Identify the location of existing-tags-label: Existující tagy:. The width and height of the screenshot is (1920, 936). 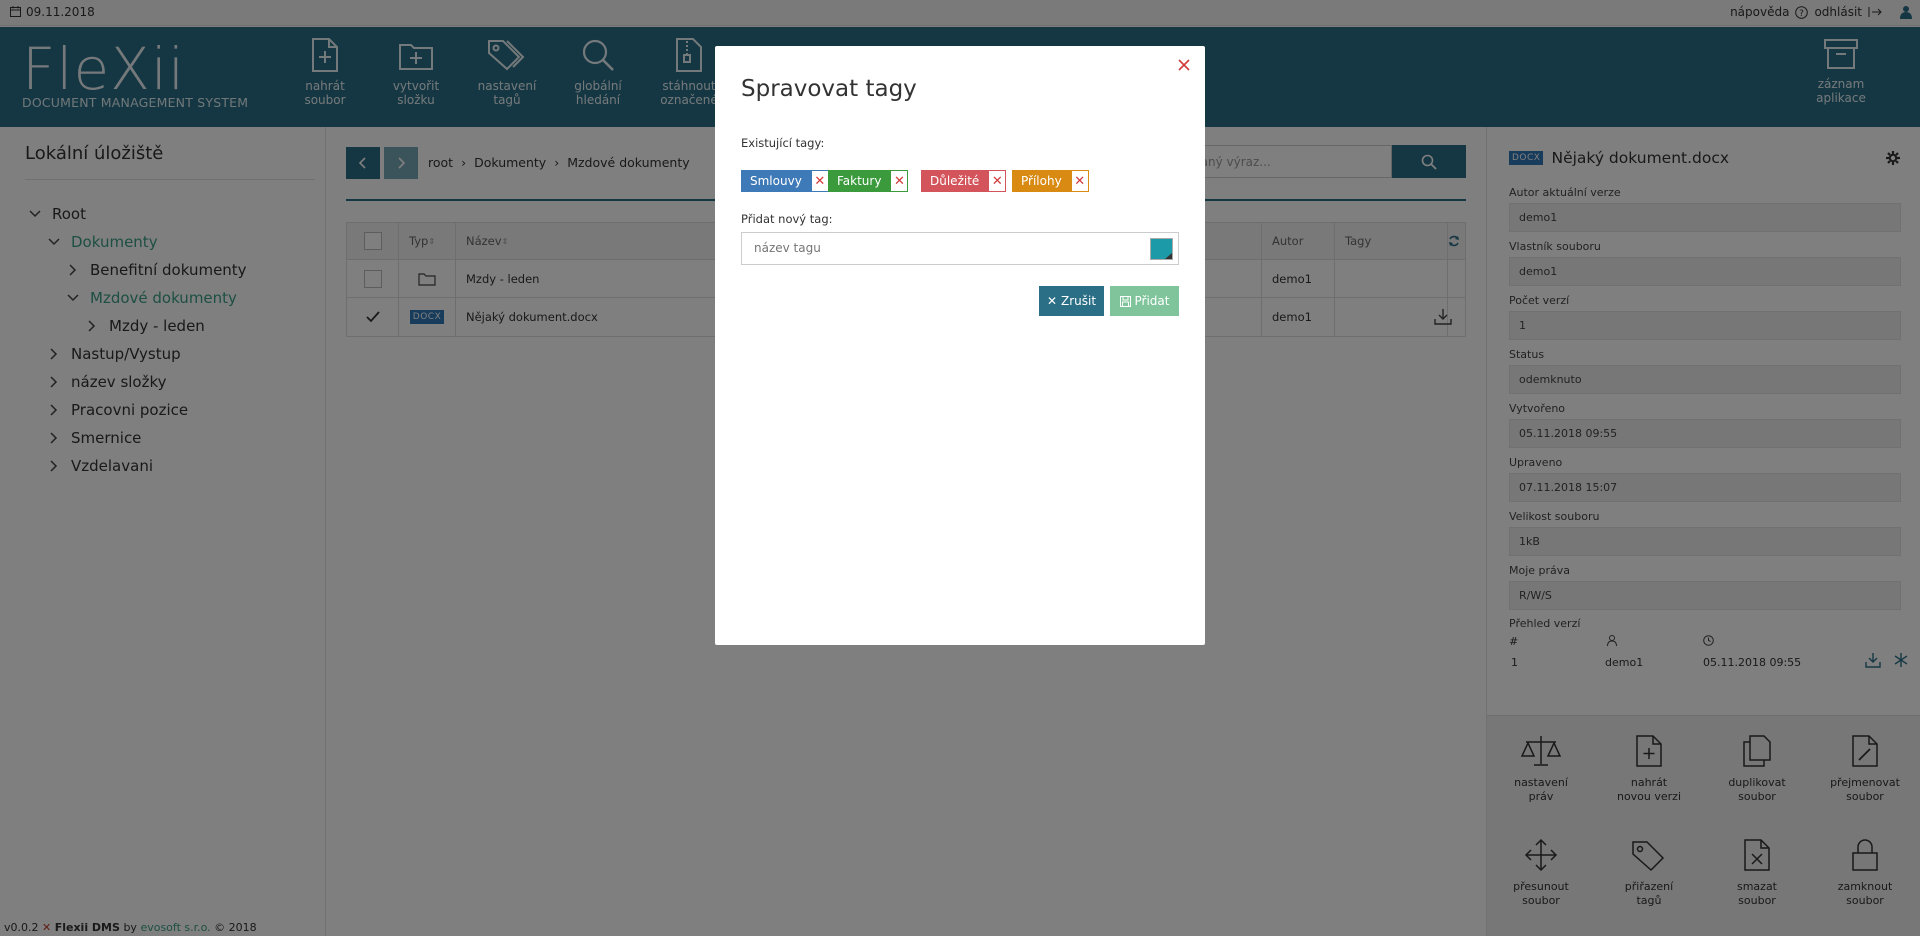
(783, 143).